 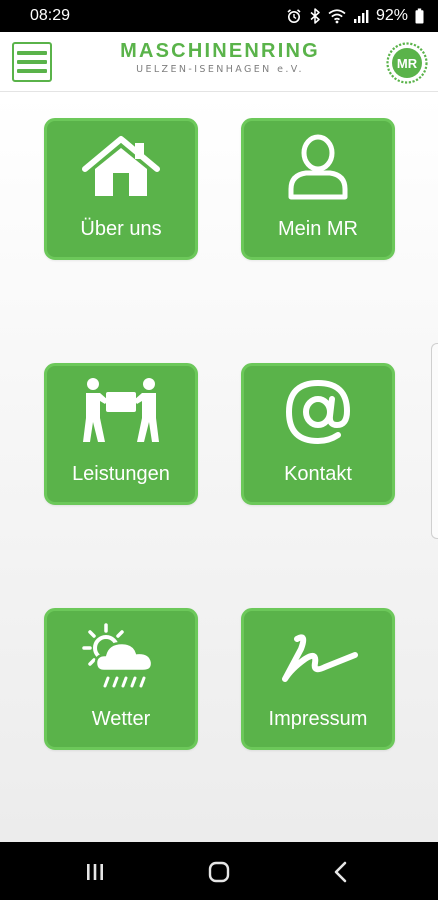 I want to click on signature-icon, so click(x=318, y=657).